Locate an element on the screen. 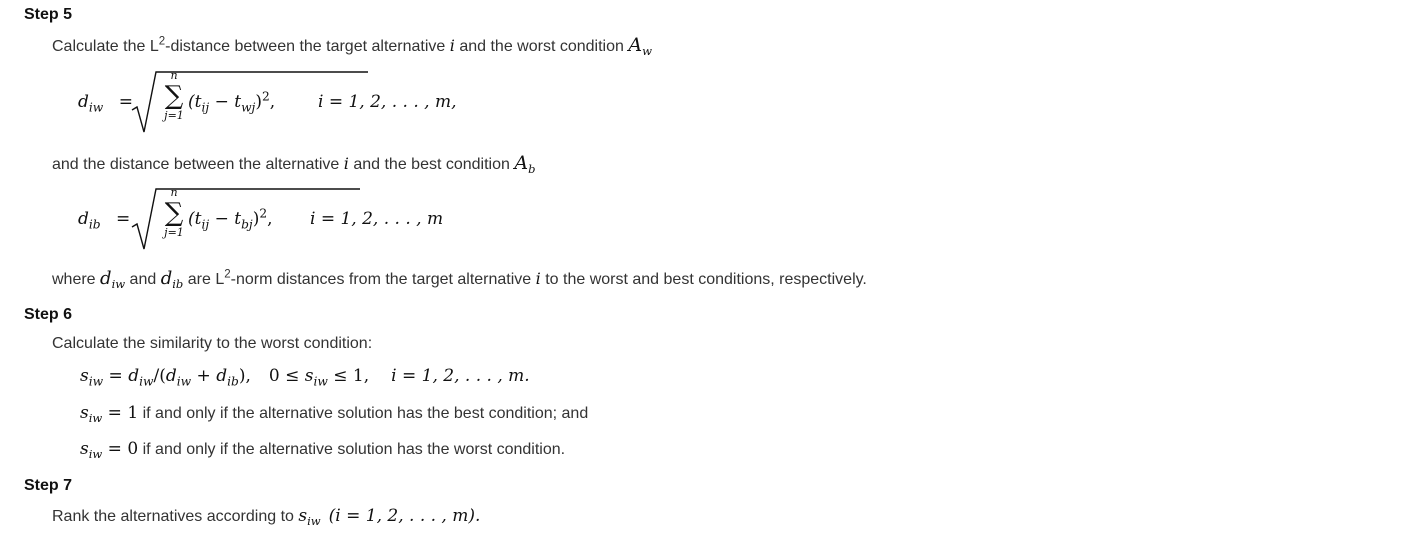 This screenshot has height=547, width=1412. step-5-heading: Step 5 is located at coordinates (48, 14).